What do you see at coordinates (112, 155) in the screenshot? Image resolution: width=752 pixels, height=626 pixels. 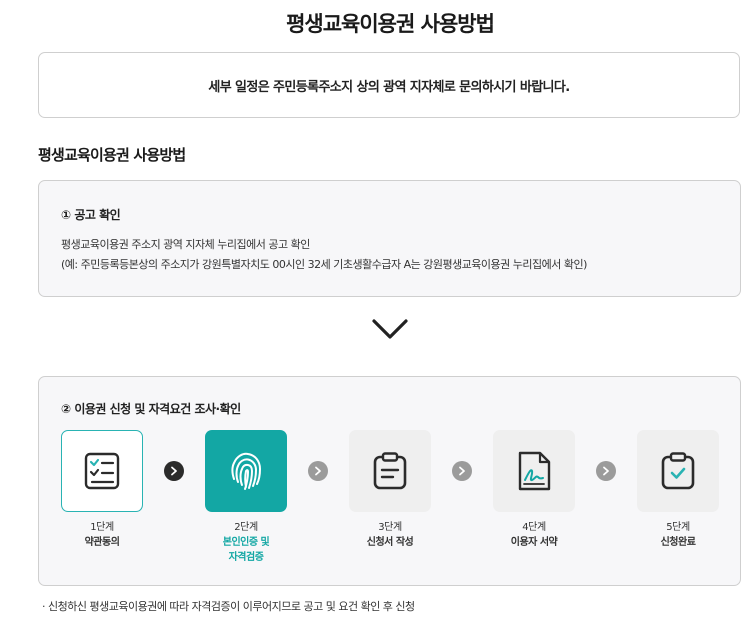 I see `section-title: 평생교육이용권 사용방법` at bounding box center [112, 155].